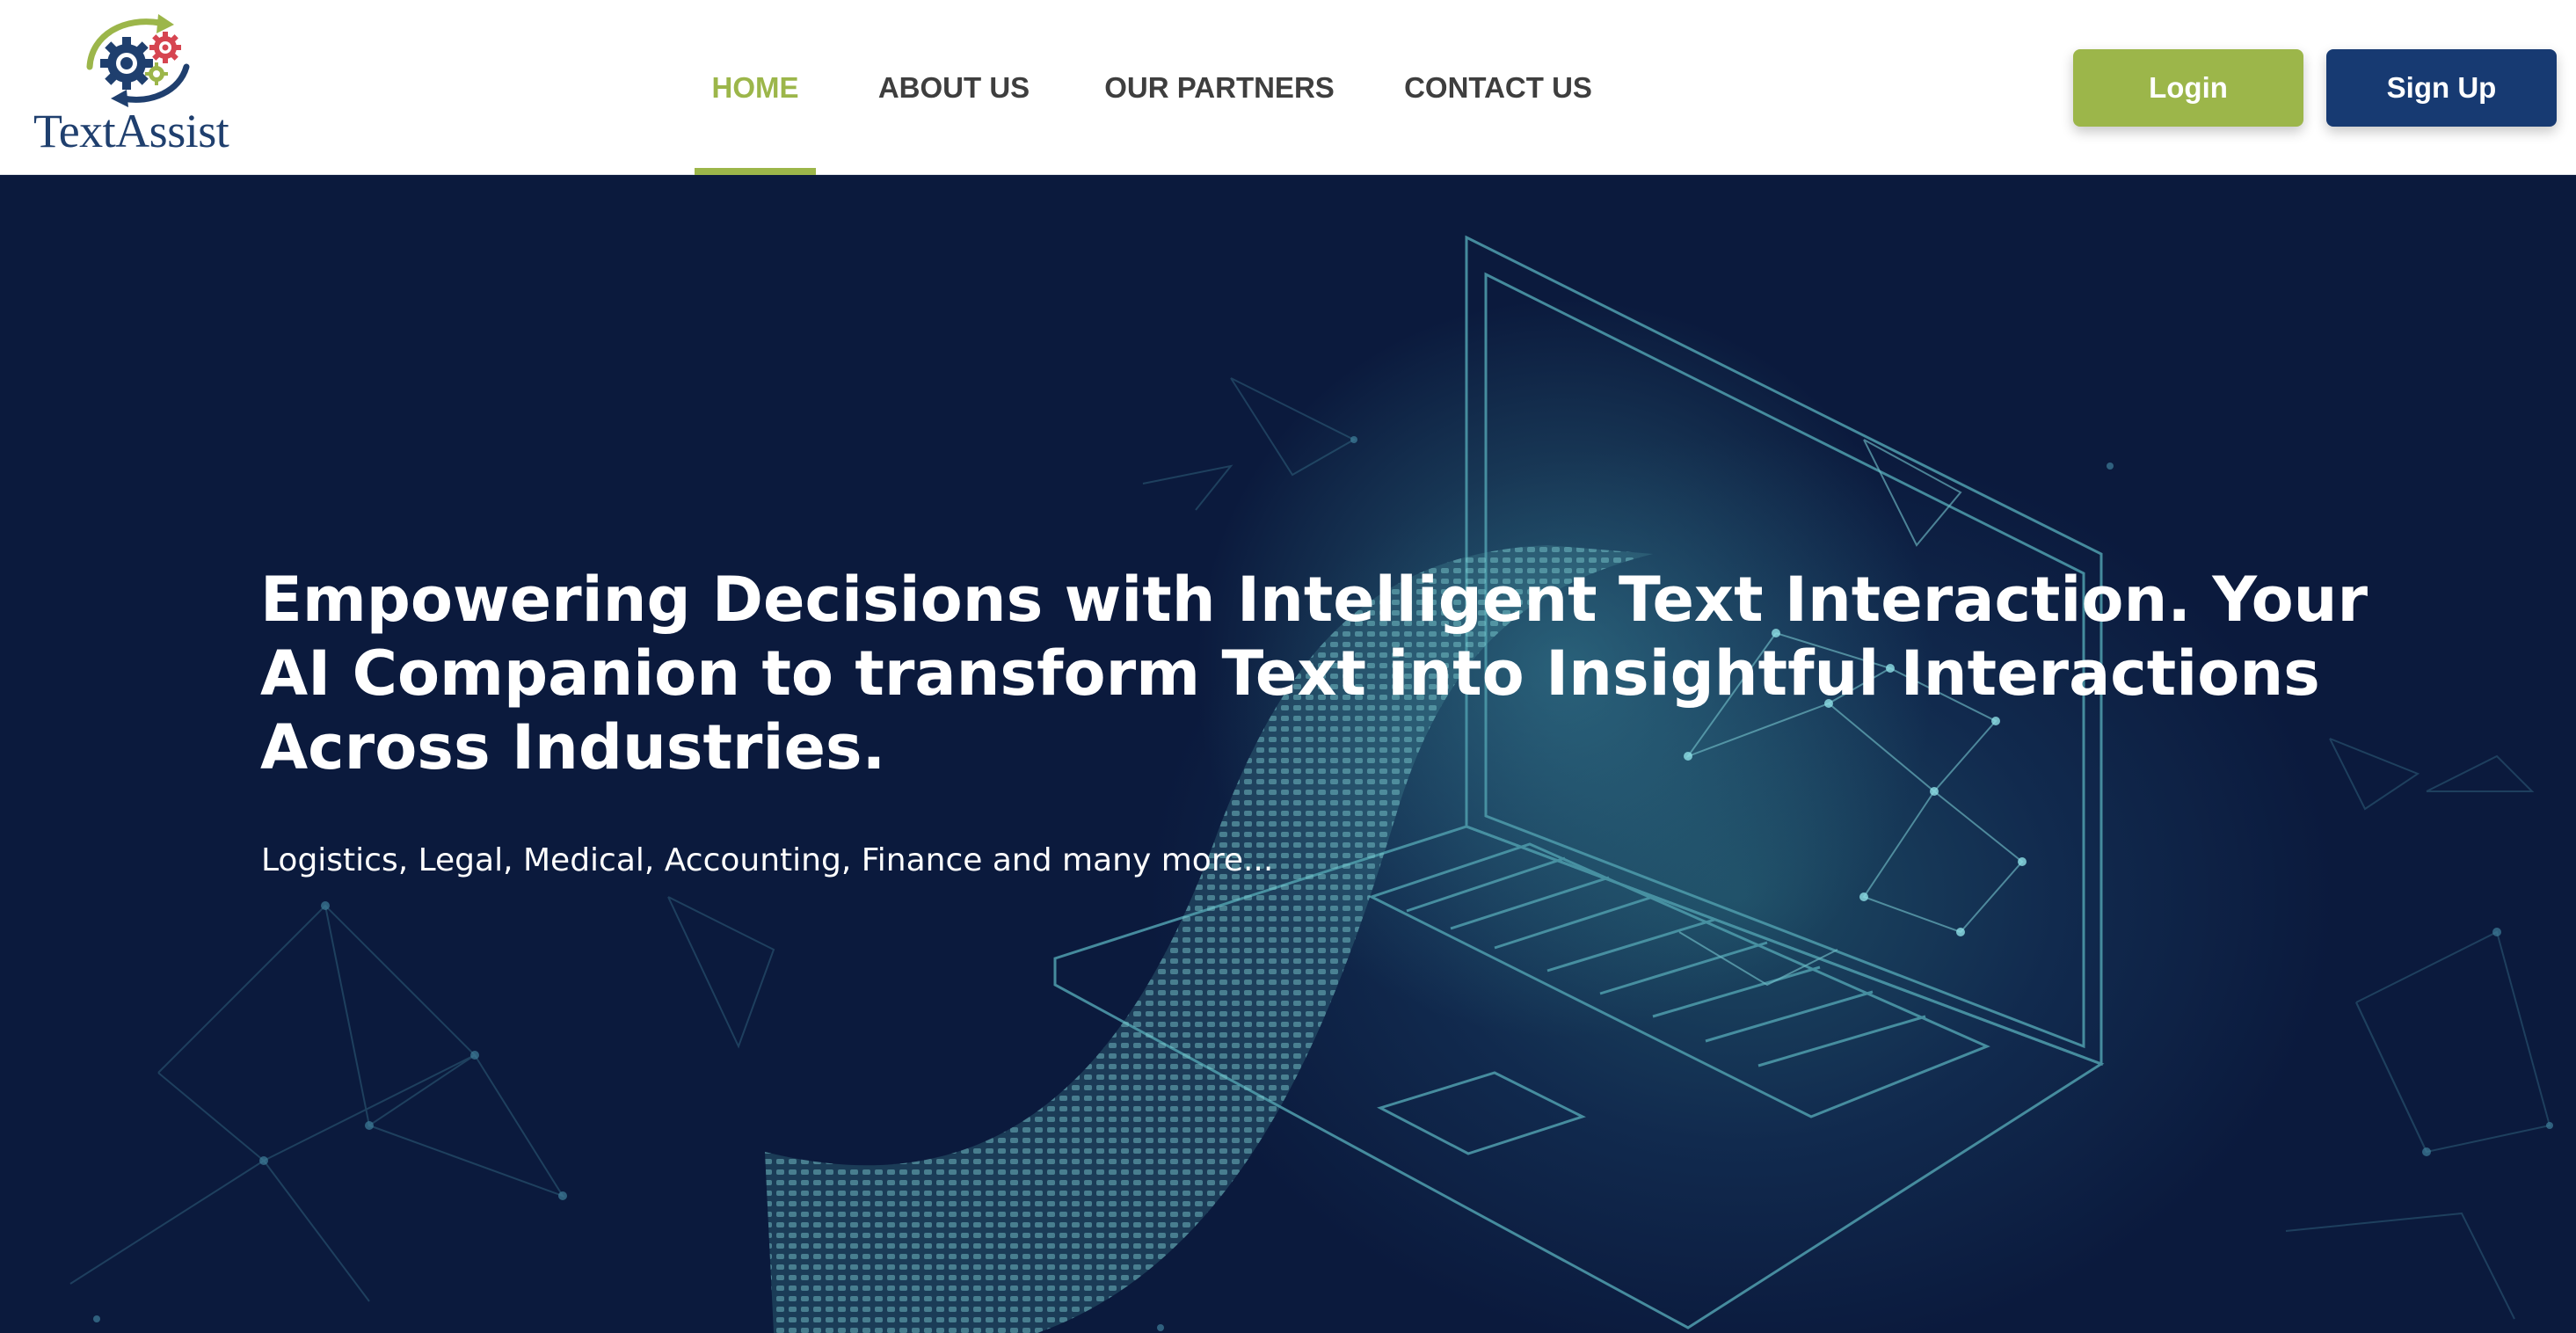 The width and height of the screenshot is (2576, 1333). I want to click on brand-logo: TextAssist, so click(138, 87).